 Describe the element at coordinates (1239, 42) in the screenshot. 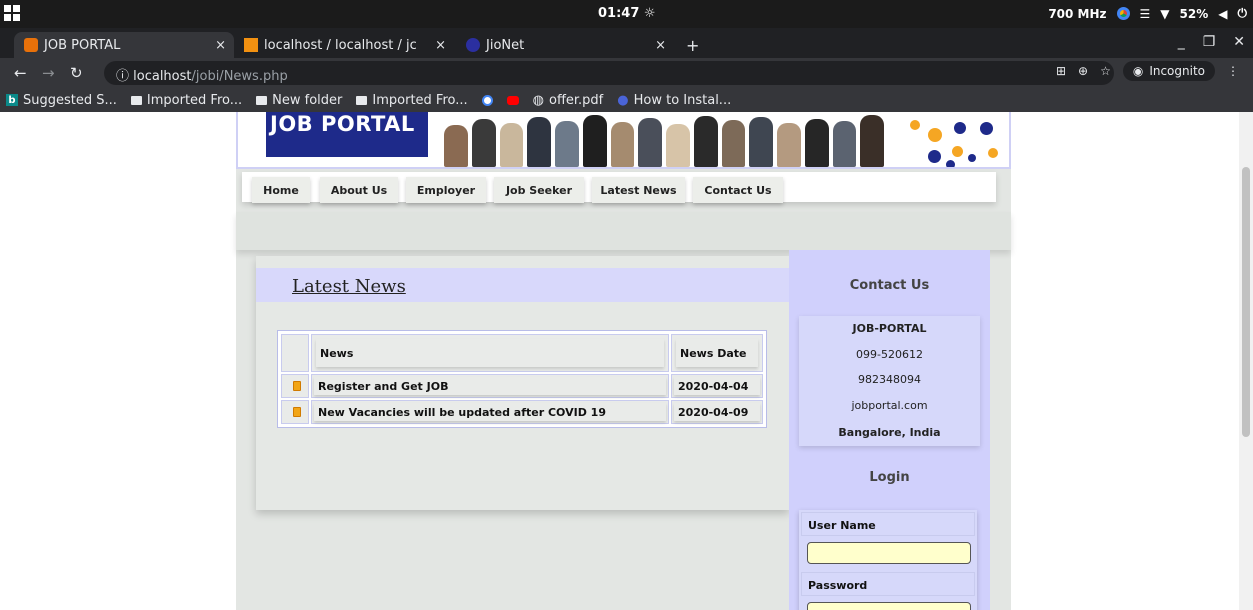

I see `close-window-icon: ✕` at that location.